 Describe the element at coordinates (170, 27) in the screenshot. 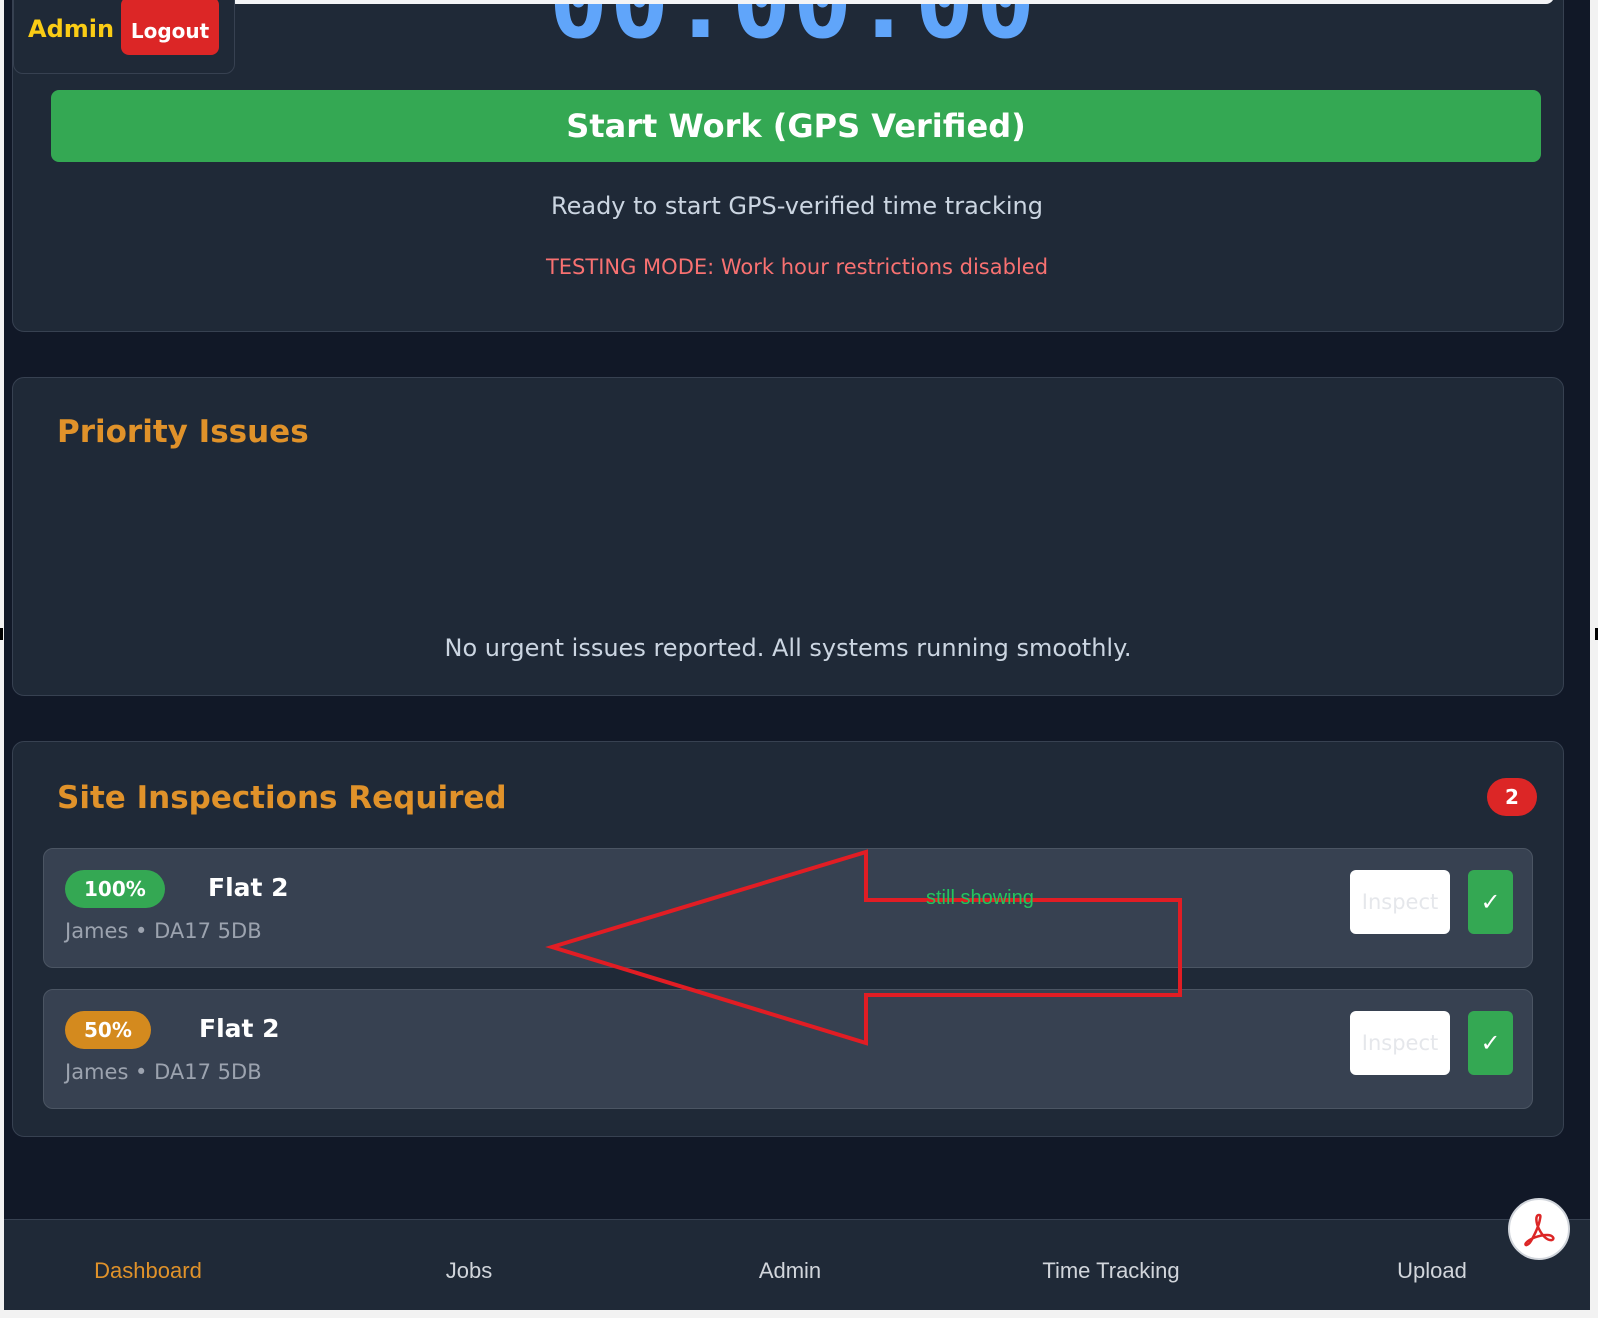

I see `logout-button: Logout` at that location.